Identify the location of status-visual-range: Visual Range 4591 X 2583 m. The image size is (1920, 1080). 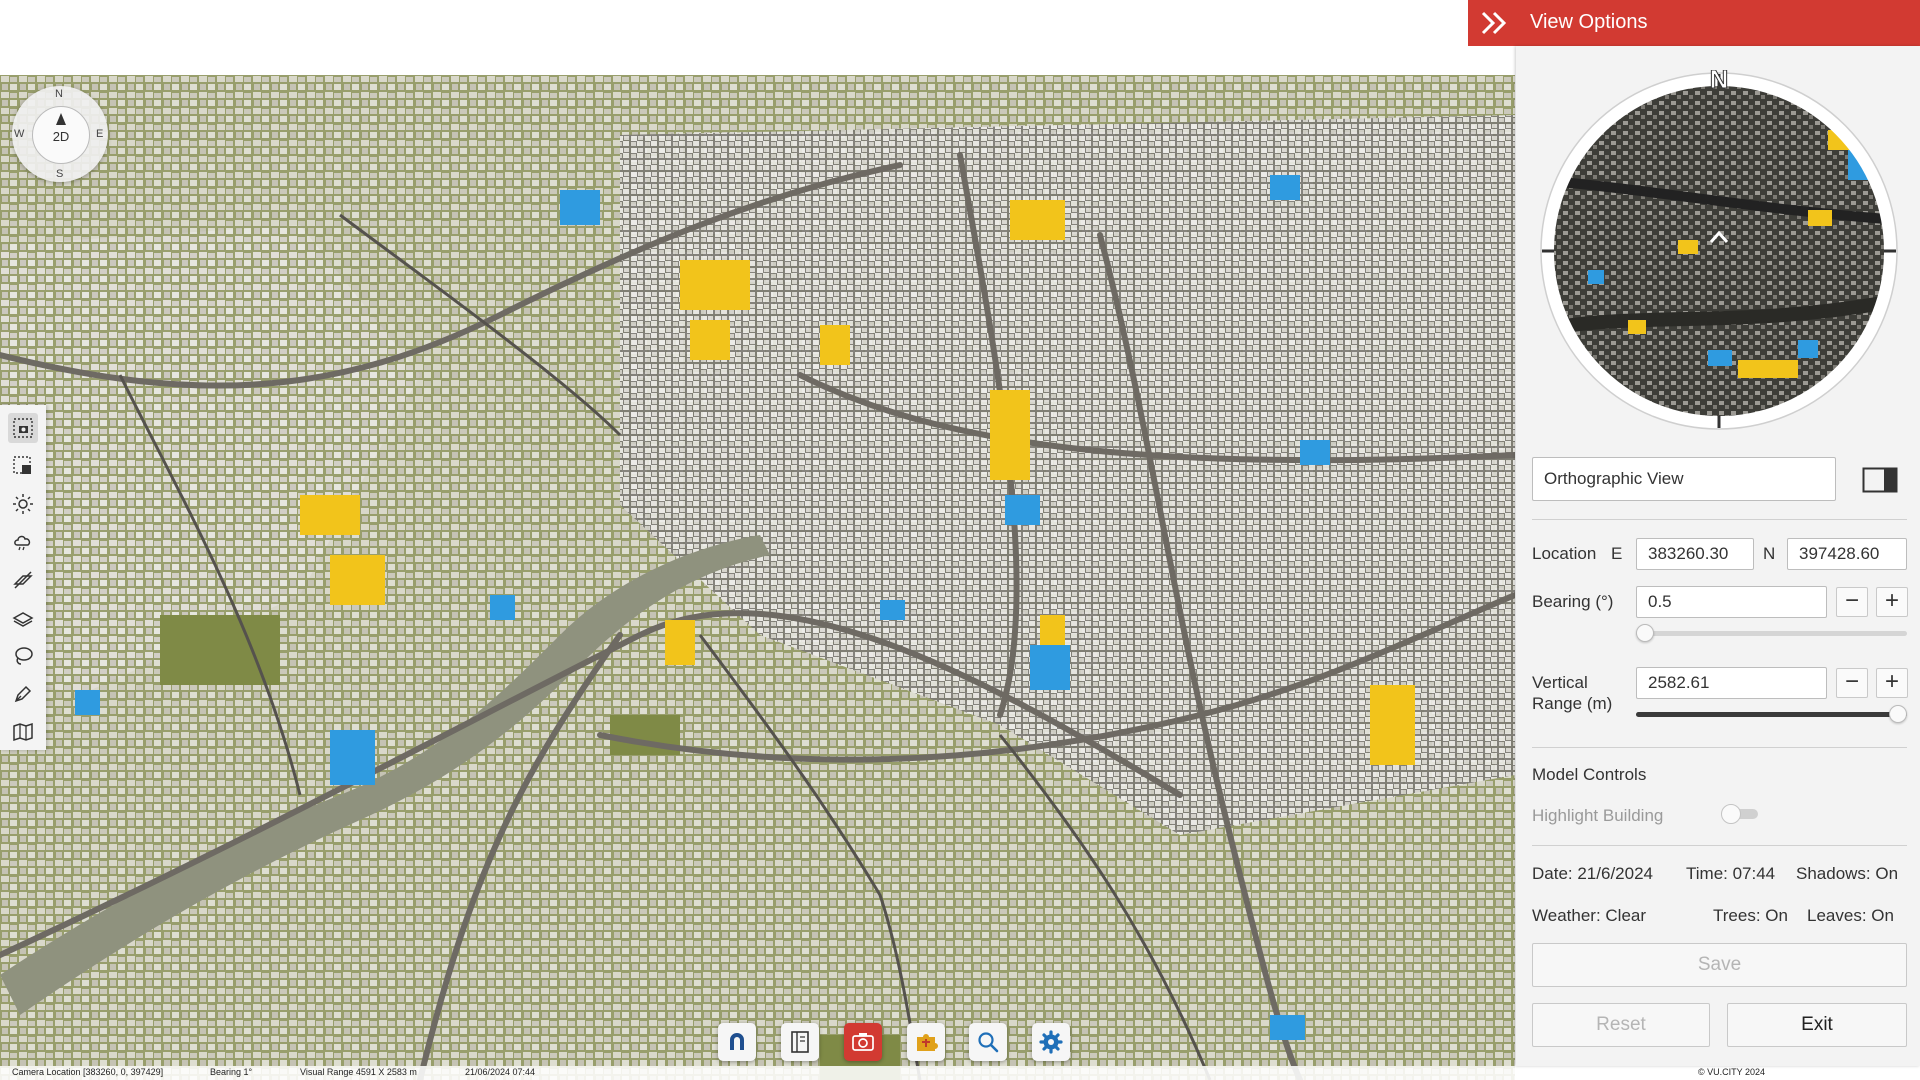
(358, 1072).